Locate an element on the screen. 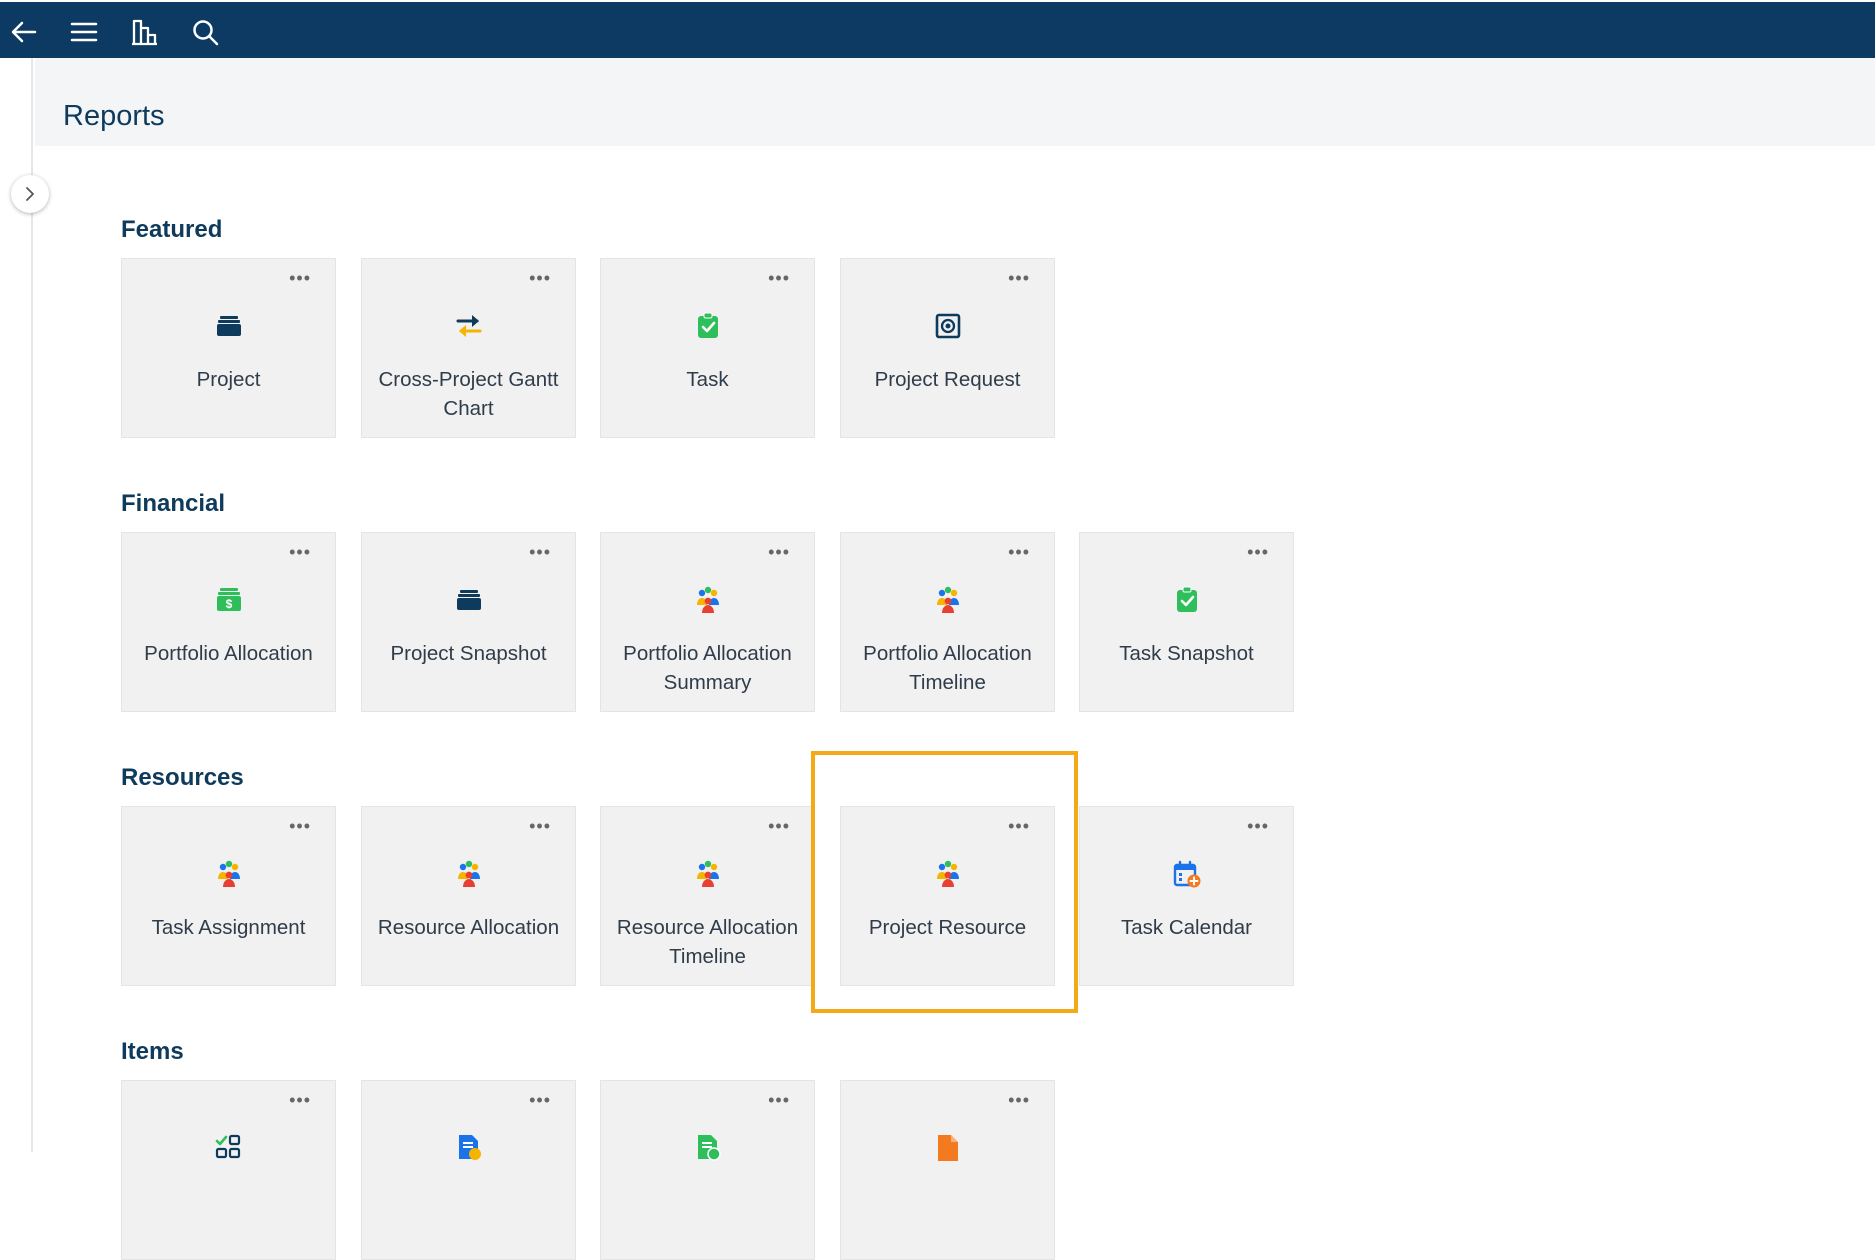 The height and width of the screenshot is (1260, 1875). report-card-project: ••• Project is located at coordinates (228, 348).